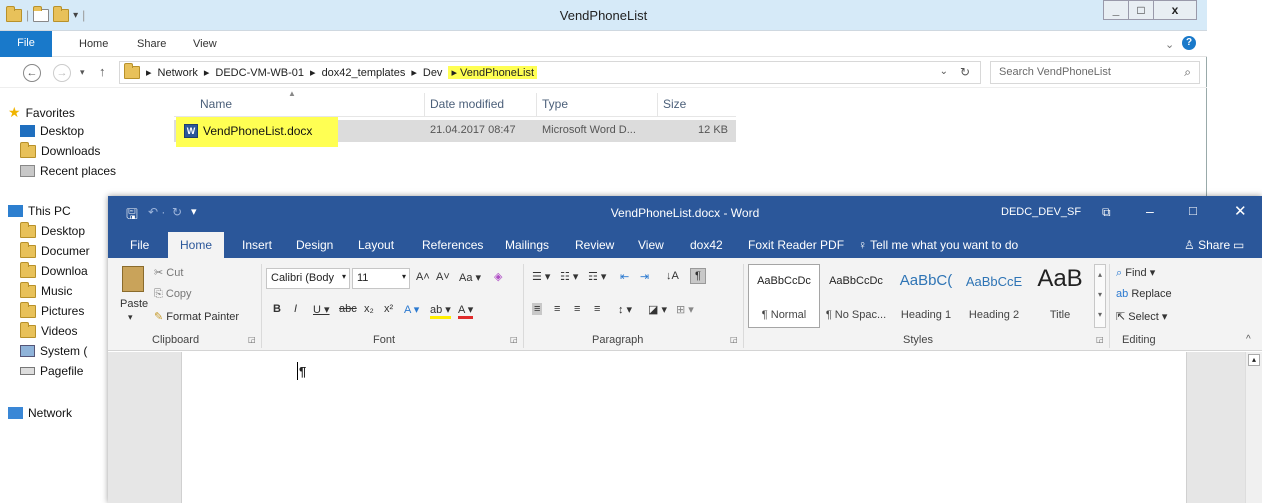 The image size is (1262, 503). Describe the element at coordinates (52, 309) in the screenshot. I see `nav-pictures: Pictures` at that location.